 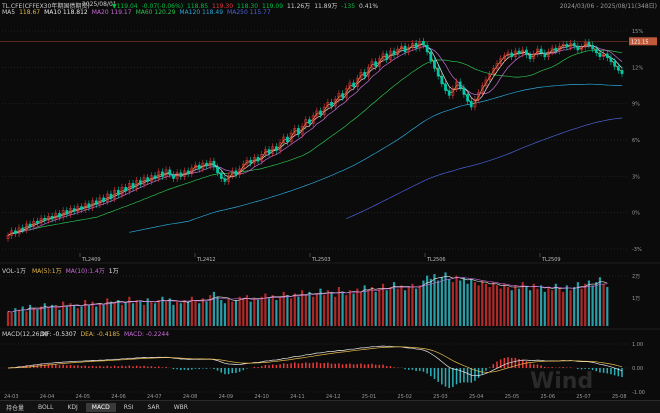 What do you see at coordinates (72, 407) in the screenshot?
I see `tab-kdj: KDJ` at bounding box center [72, 407].